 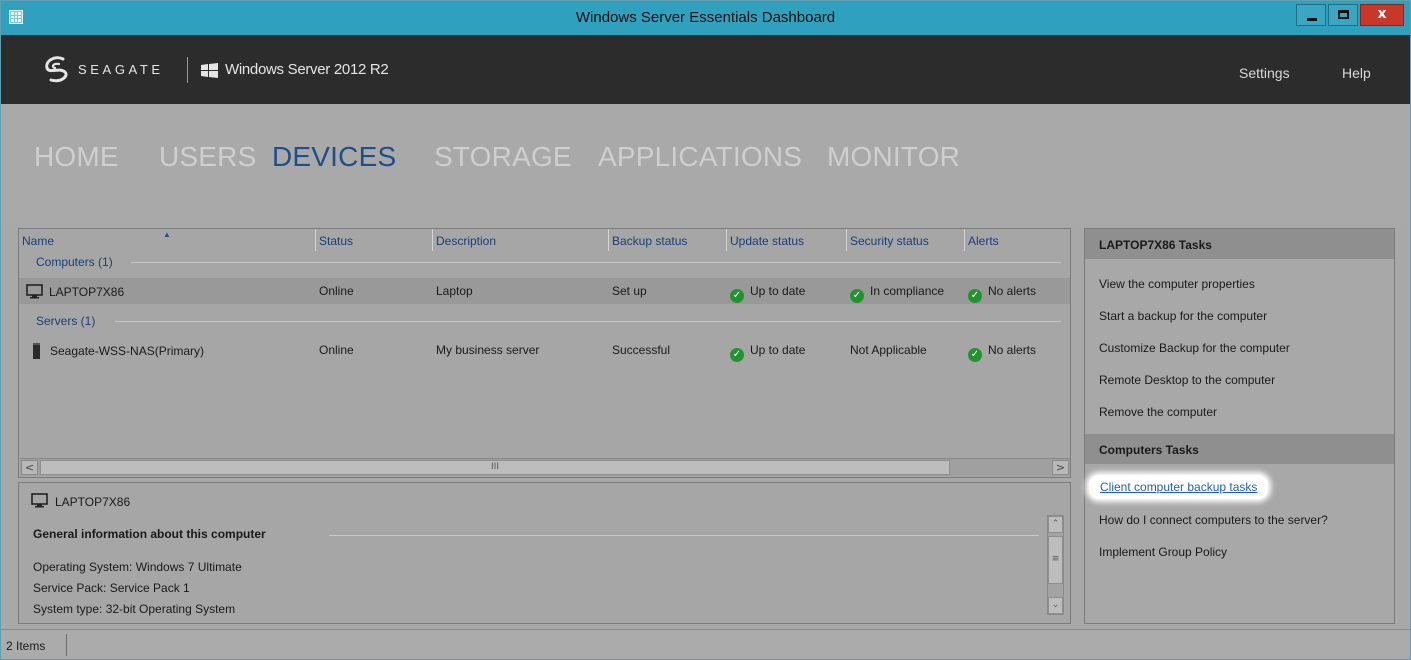 I want to click on task-group-policy: Implement Group Policy, so click(x=1163, y=552).